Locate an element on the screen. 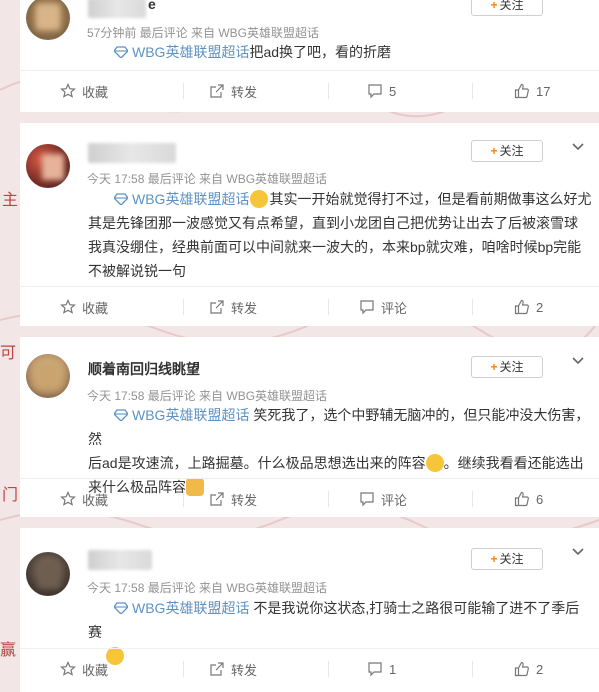  action-bar: 收藏 转发 1 2 is located at coordinates (309, 668).